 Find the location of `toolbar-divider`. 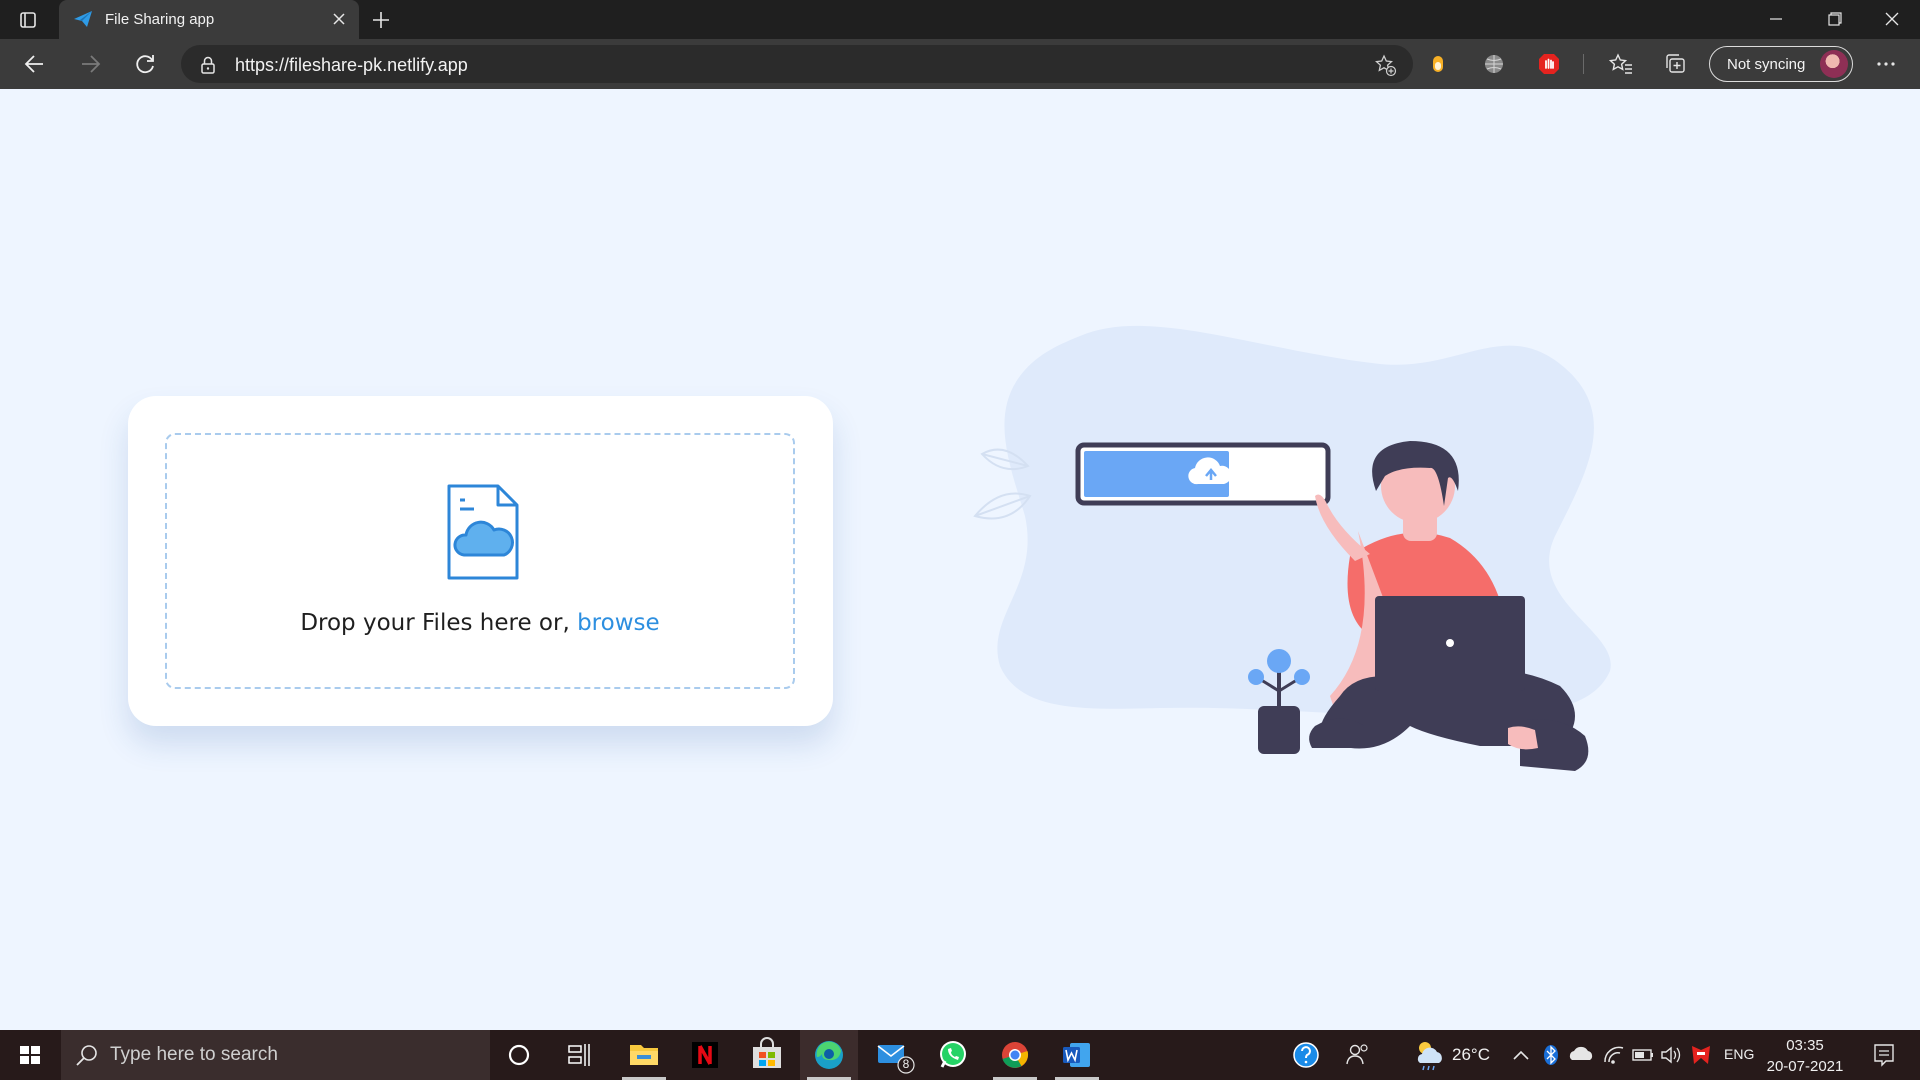

toolbar-divider is located at coordinates (1583, 64).